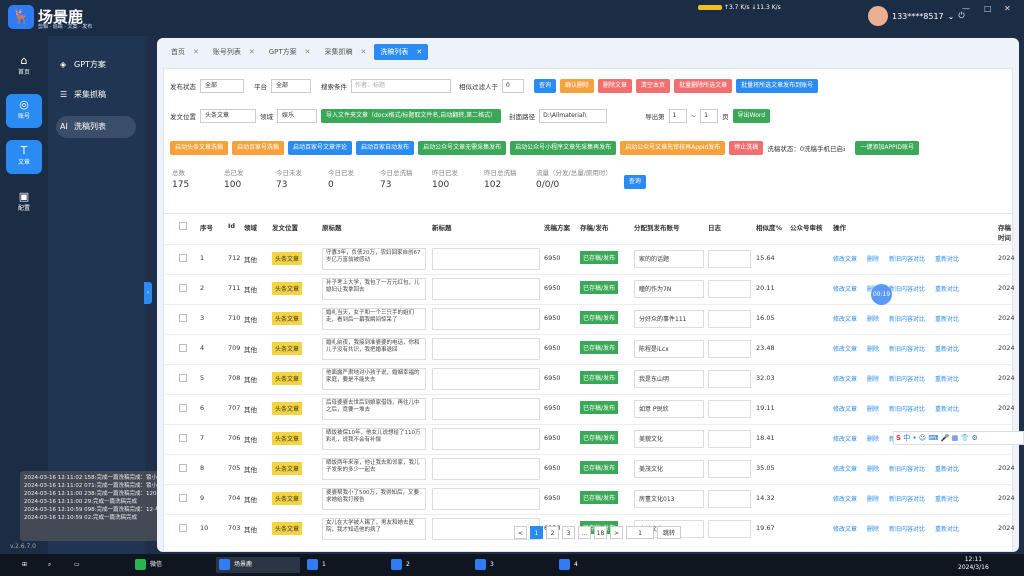 This screenshot has width=1024, height=576. I want to click on sidebar-item-config: ▣ 配置, so click(24, 203).